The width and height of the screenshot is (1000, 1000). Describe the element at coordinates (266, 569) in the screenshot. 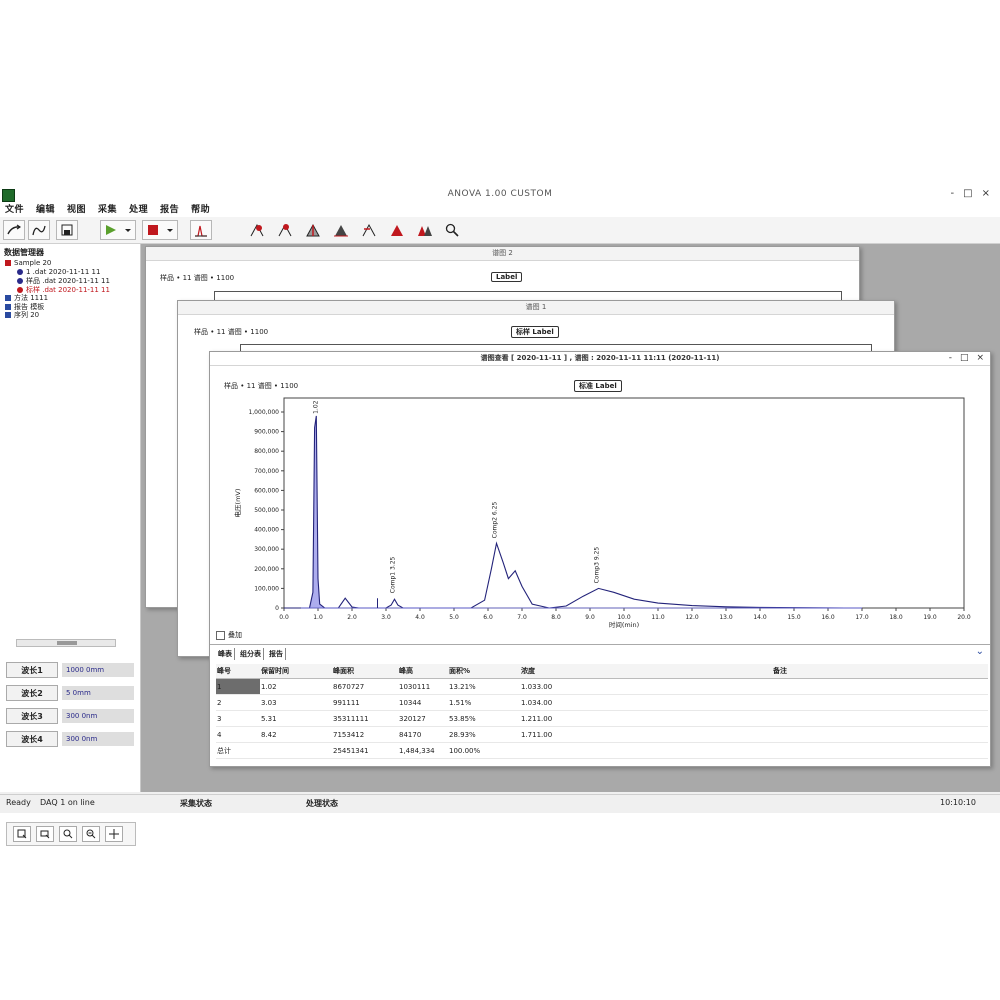

I see `y-tick-label: 200,000` at that location.